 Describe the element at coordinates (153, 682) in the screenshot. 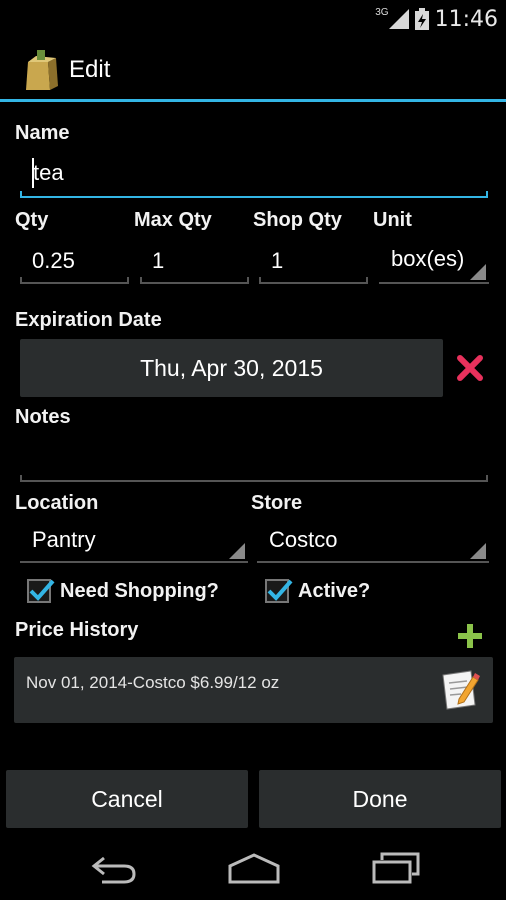

I see `price-history-entry: Nov 01, 2014-Costco $6.99/12 oz` at that location.